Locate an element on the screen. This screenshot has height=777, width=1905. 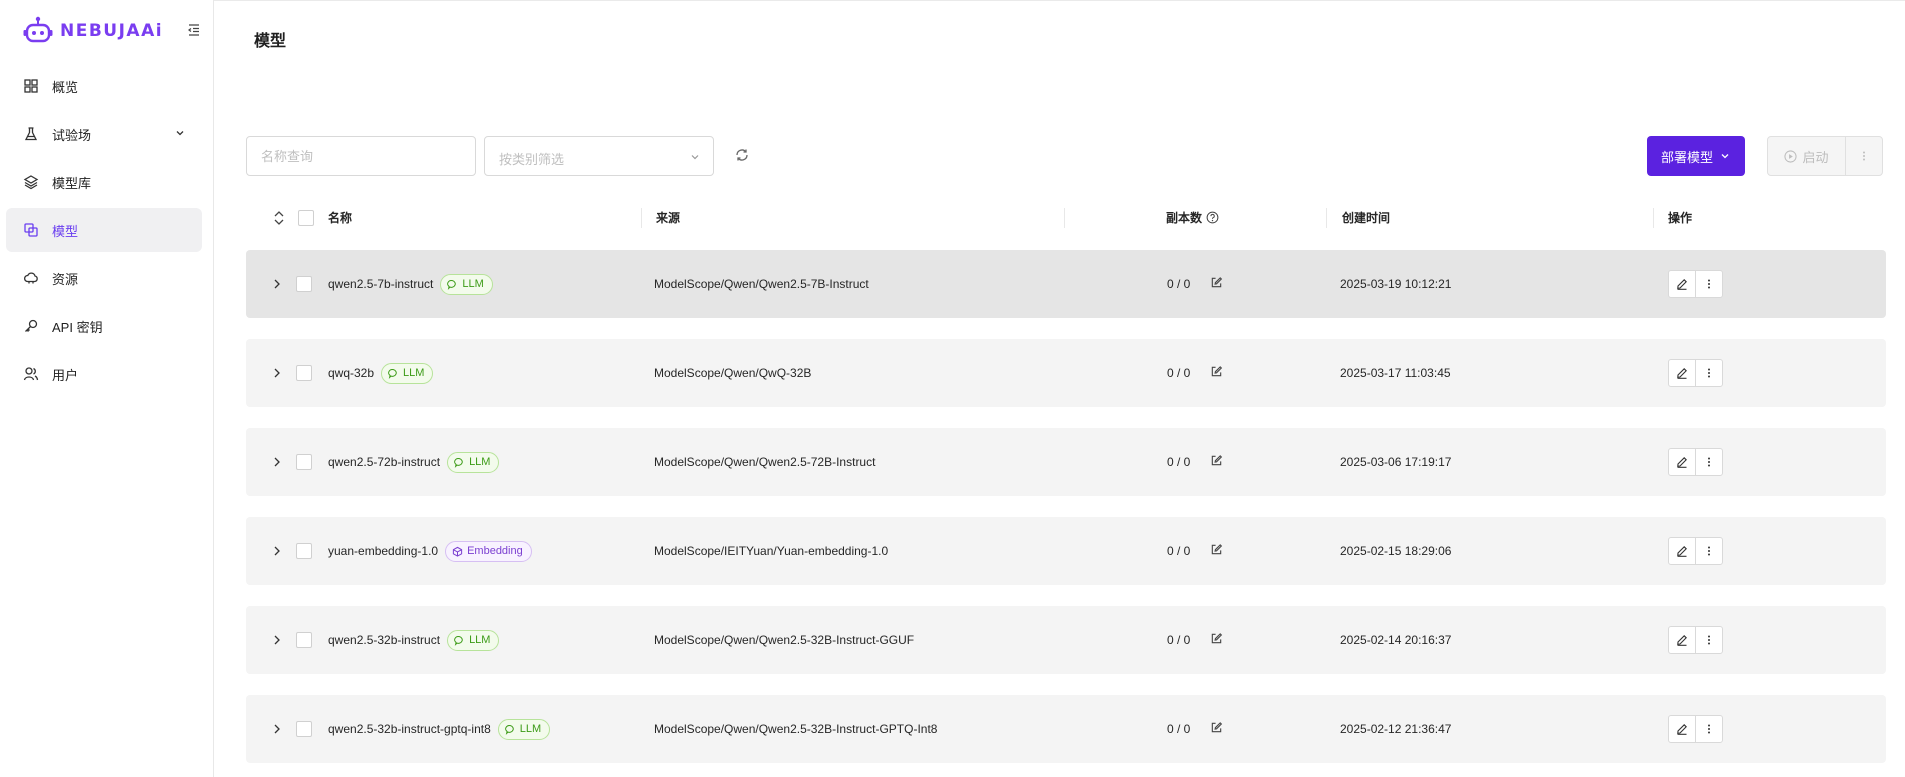
model-name: qwq-32b is located at coordinates (351, 373).